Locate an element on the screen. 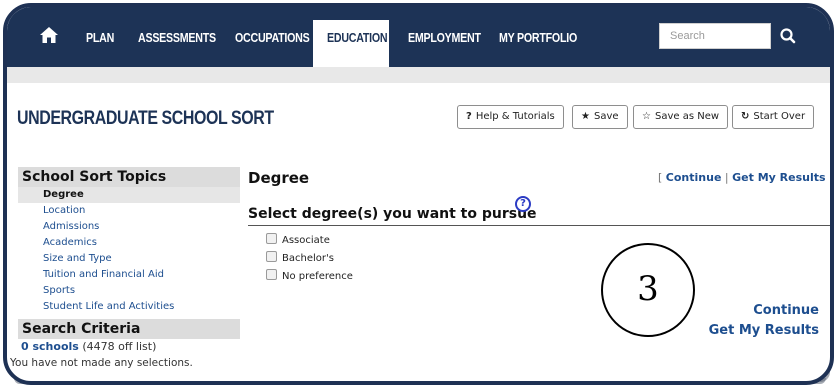 The height and width of the screenshot is (386, 835). nav-education-tab: EDUCATION is located at coordinates (351, 43).